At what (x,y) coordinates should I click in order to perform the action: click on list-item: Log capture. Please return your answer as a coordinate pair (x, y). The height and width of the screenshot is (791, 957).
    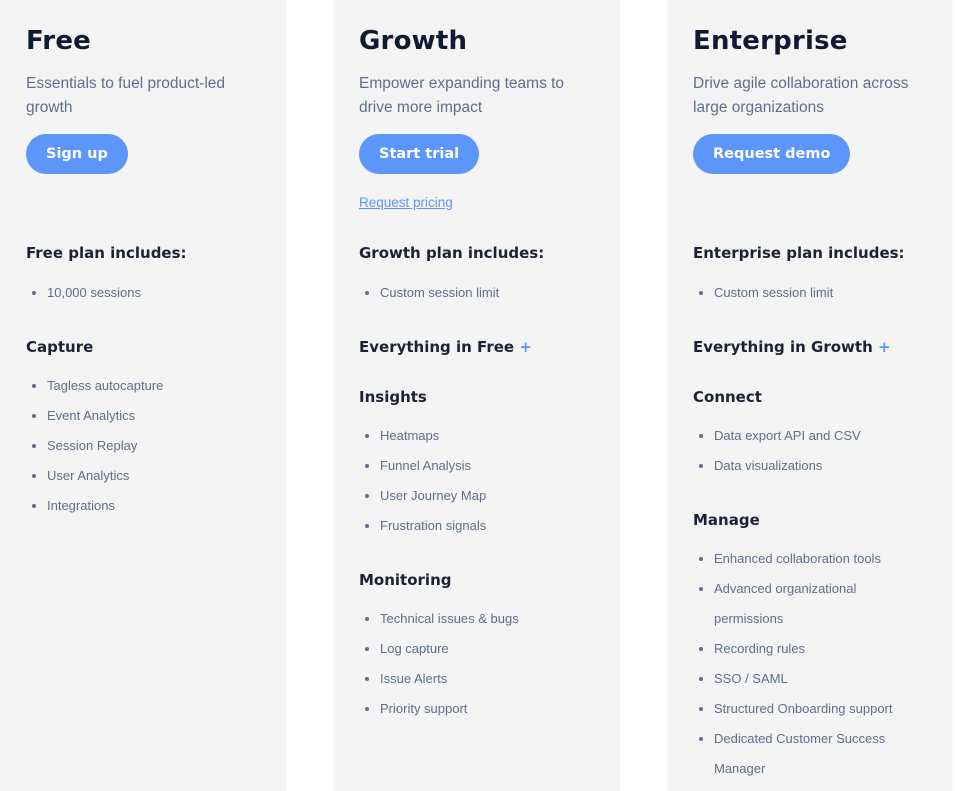
    Looking at the image, I should click on (474, 649).